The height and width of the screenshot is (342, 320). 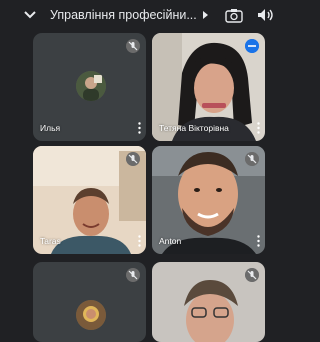 I want to click on participant-name: Taras, so click(x=50, y=241).